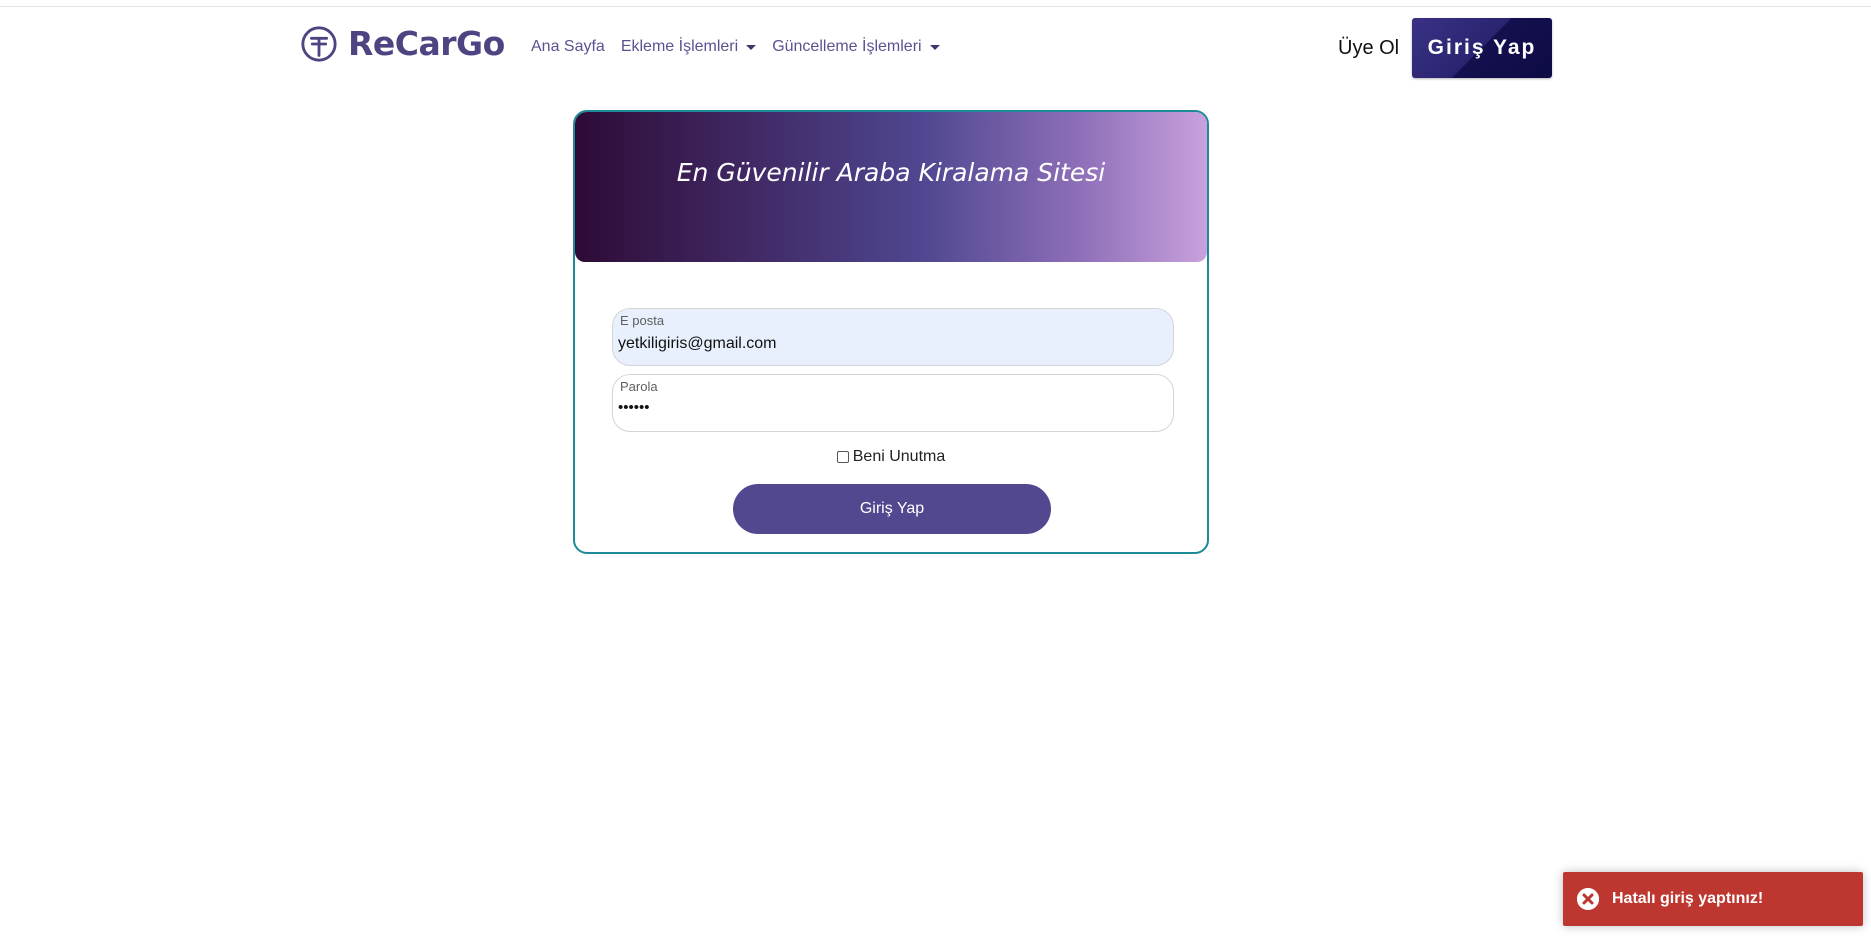 This screenshot has width=1871, height=944. I want to click on remember-me-label: Beni Unutma, so click(899, 457).